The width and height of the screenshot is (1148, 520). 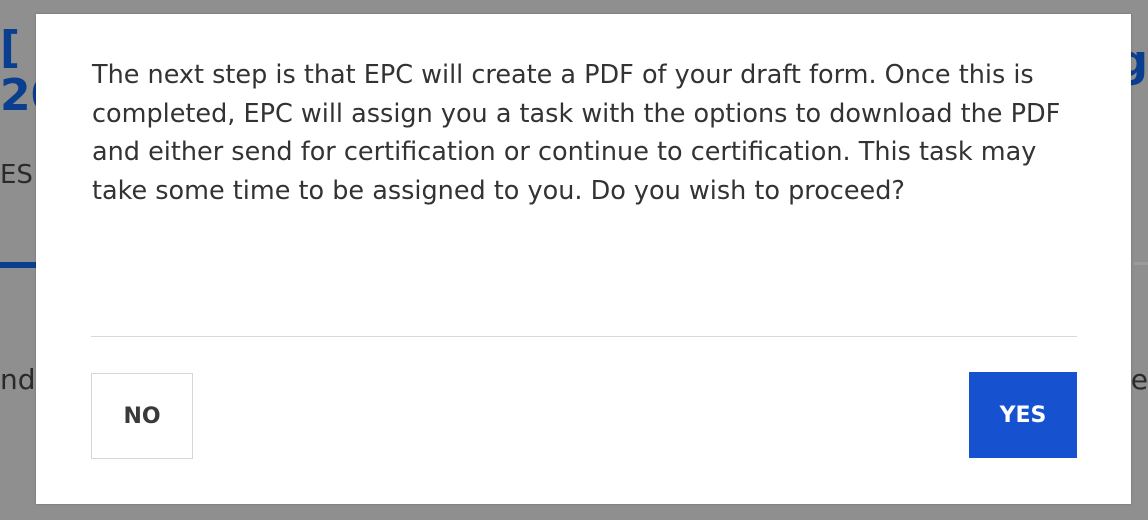 I want to click on background-text-fragment: e, so click(x=1139, y=379).